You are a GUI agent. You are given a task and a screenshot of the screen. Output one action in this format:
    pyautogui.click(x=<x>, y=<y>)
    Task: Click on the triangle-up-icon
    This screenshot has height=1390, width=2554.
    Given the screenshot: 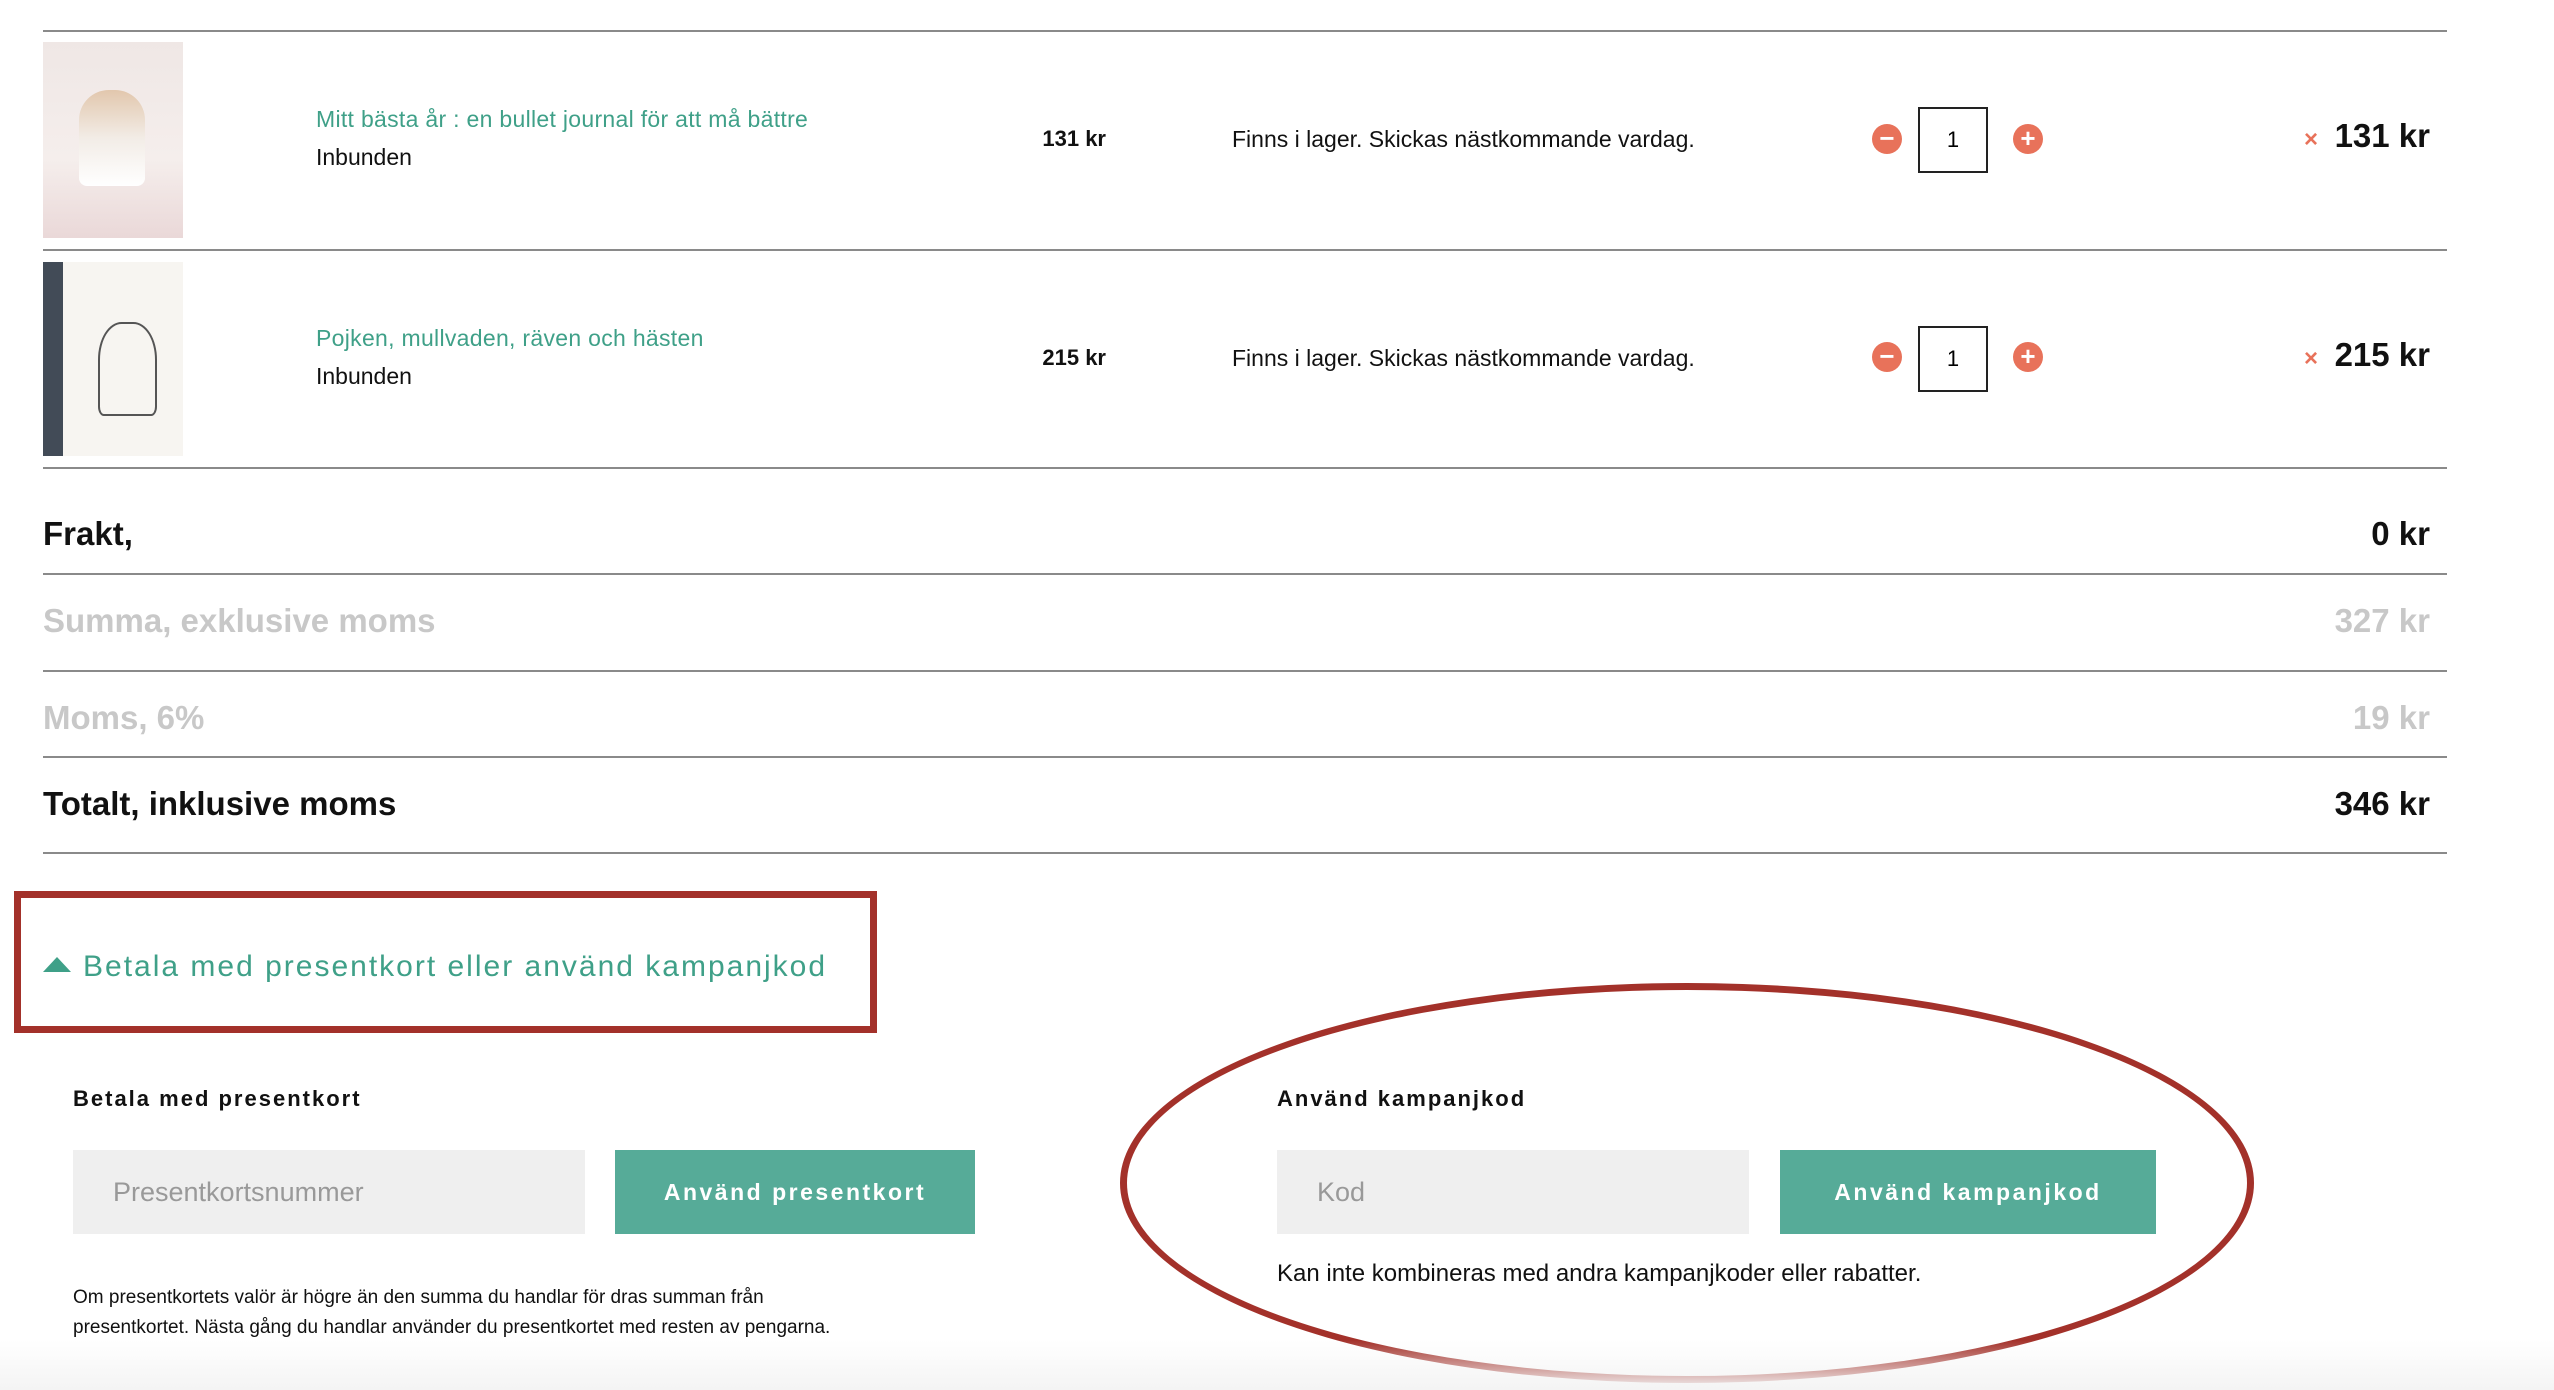 What is the action you would take?
    pyautogui.click(x=57, y=964)
    